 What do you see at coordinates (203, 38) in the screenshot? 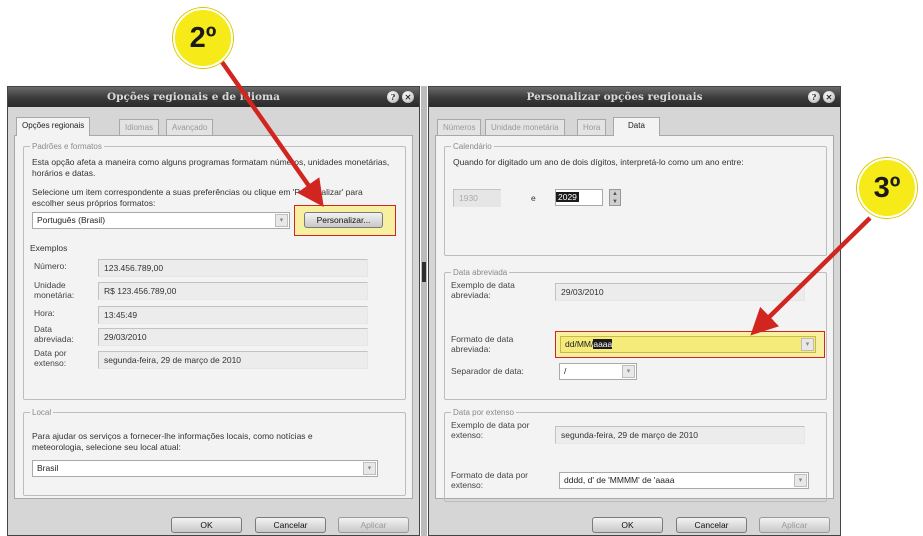
I see `step-2-badge: 2º` at bounding box center [203, 38].